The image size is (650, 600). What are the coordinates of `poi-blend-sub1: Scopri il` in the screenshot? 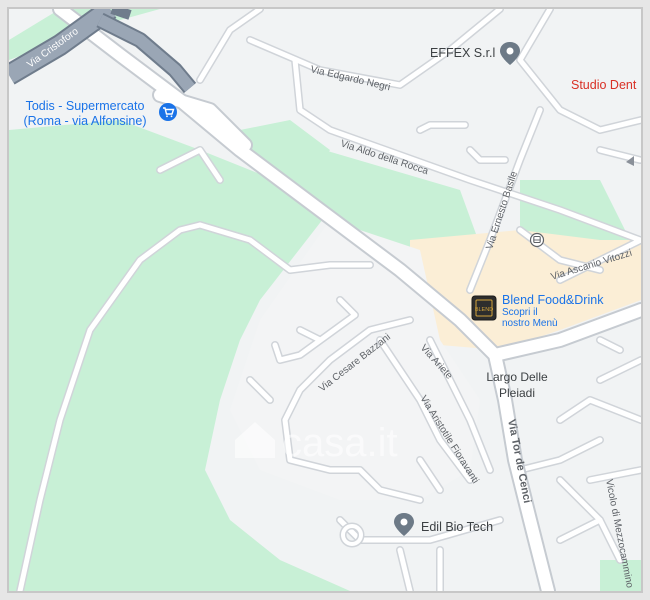 It's located at (520, 312).